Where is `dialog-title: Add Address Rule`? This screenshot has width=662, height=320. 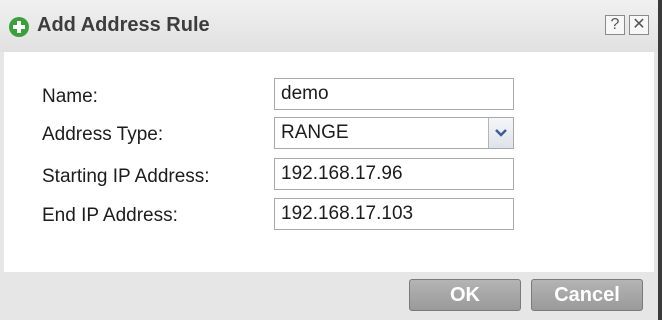
dialog-title: Add Address Rule is located at coordinates (123, 25).